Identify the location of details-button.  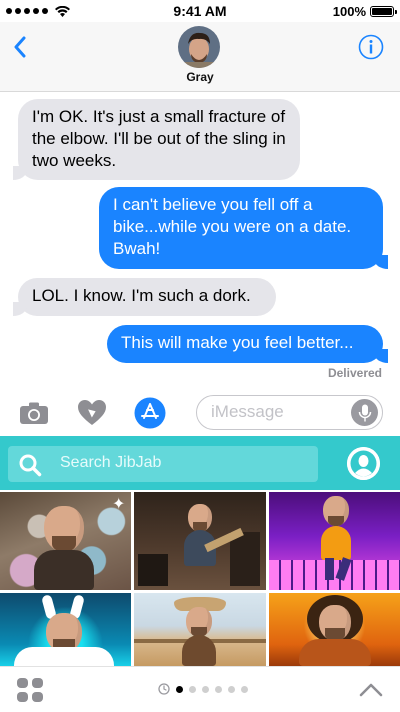
(371, 47).